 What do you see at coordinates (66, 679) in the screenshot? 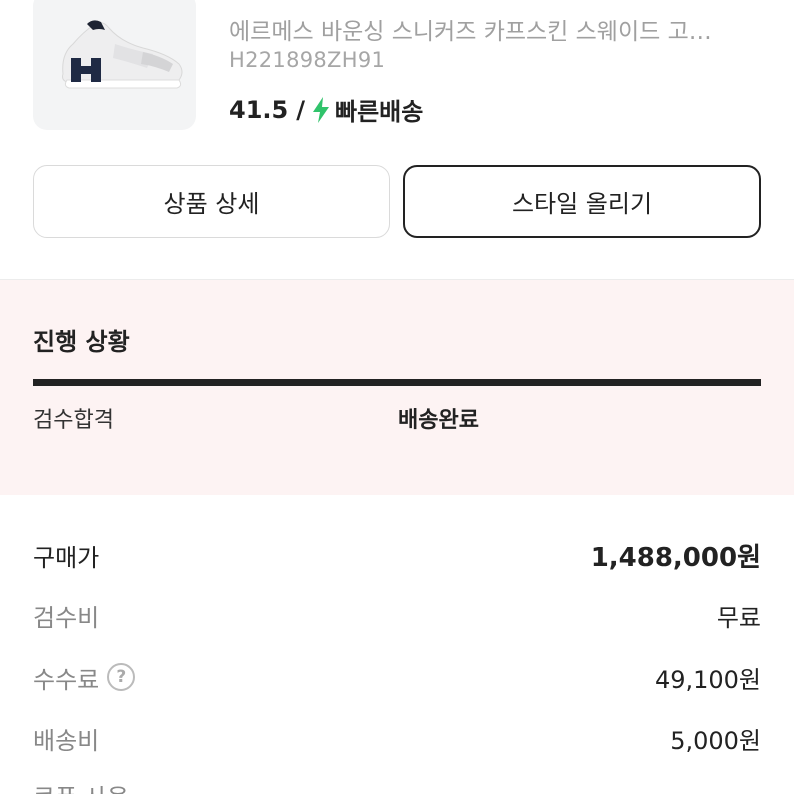
I see `price-label: 수수료` at bounding box center [66, 679].